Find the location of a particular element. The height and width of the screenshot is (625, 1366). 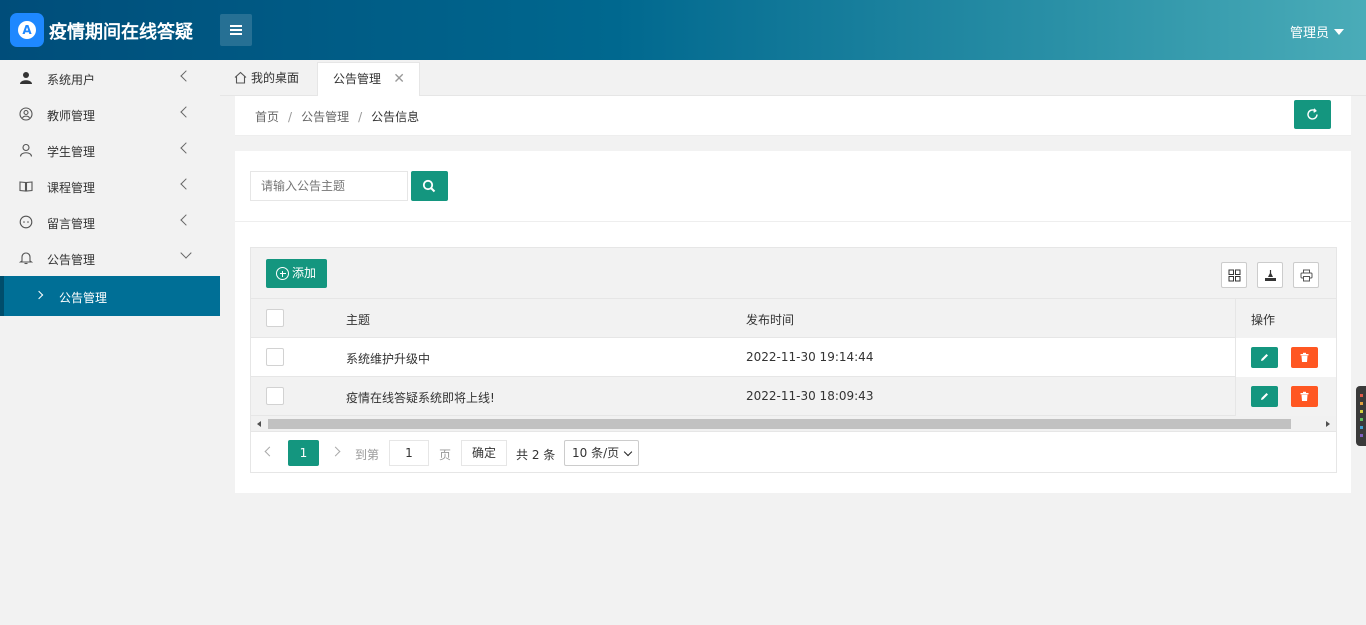

tab-announcements: 公告管理 ✕ is located at coordinates (368, 79).